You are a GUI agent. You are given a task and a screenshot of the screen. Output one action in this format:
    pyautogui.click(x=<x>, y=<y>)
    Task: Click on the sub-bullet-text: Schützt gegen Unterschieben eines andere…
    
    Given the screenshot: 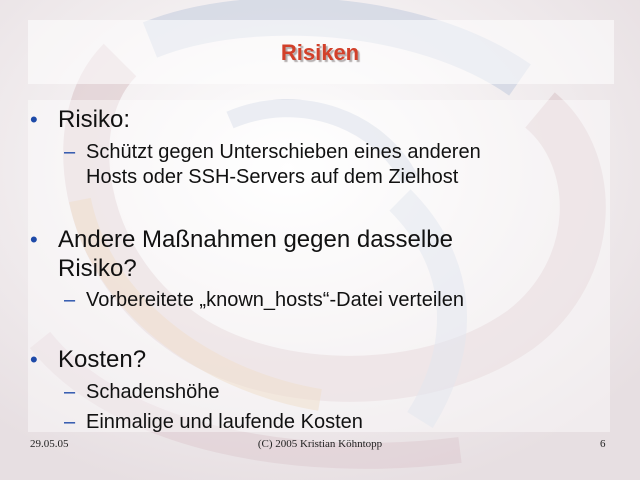 What is the action you would take?
    pyautogui.click(x=283, y=152)
    